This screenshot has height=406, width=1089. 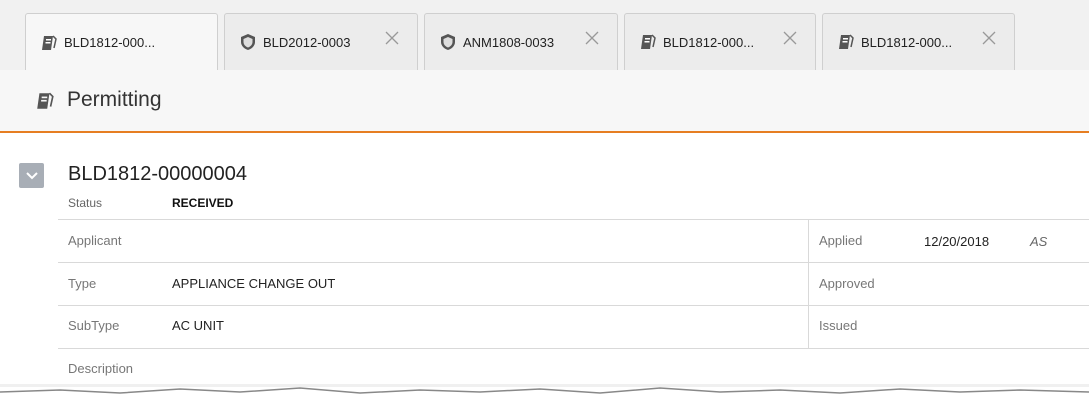 I want to click on status-label: Status, so click(x=85, y=203).